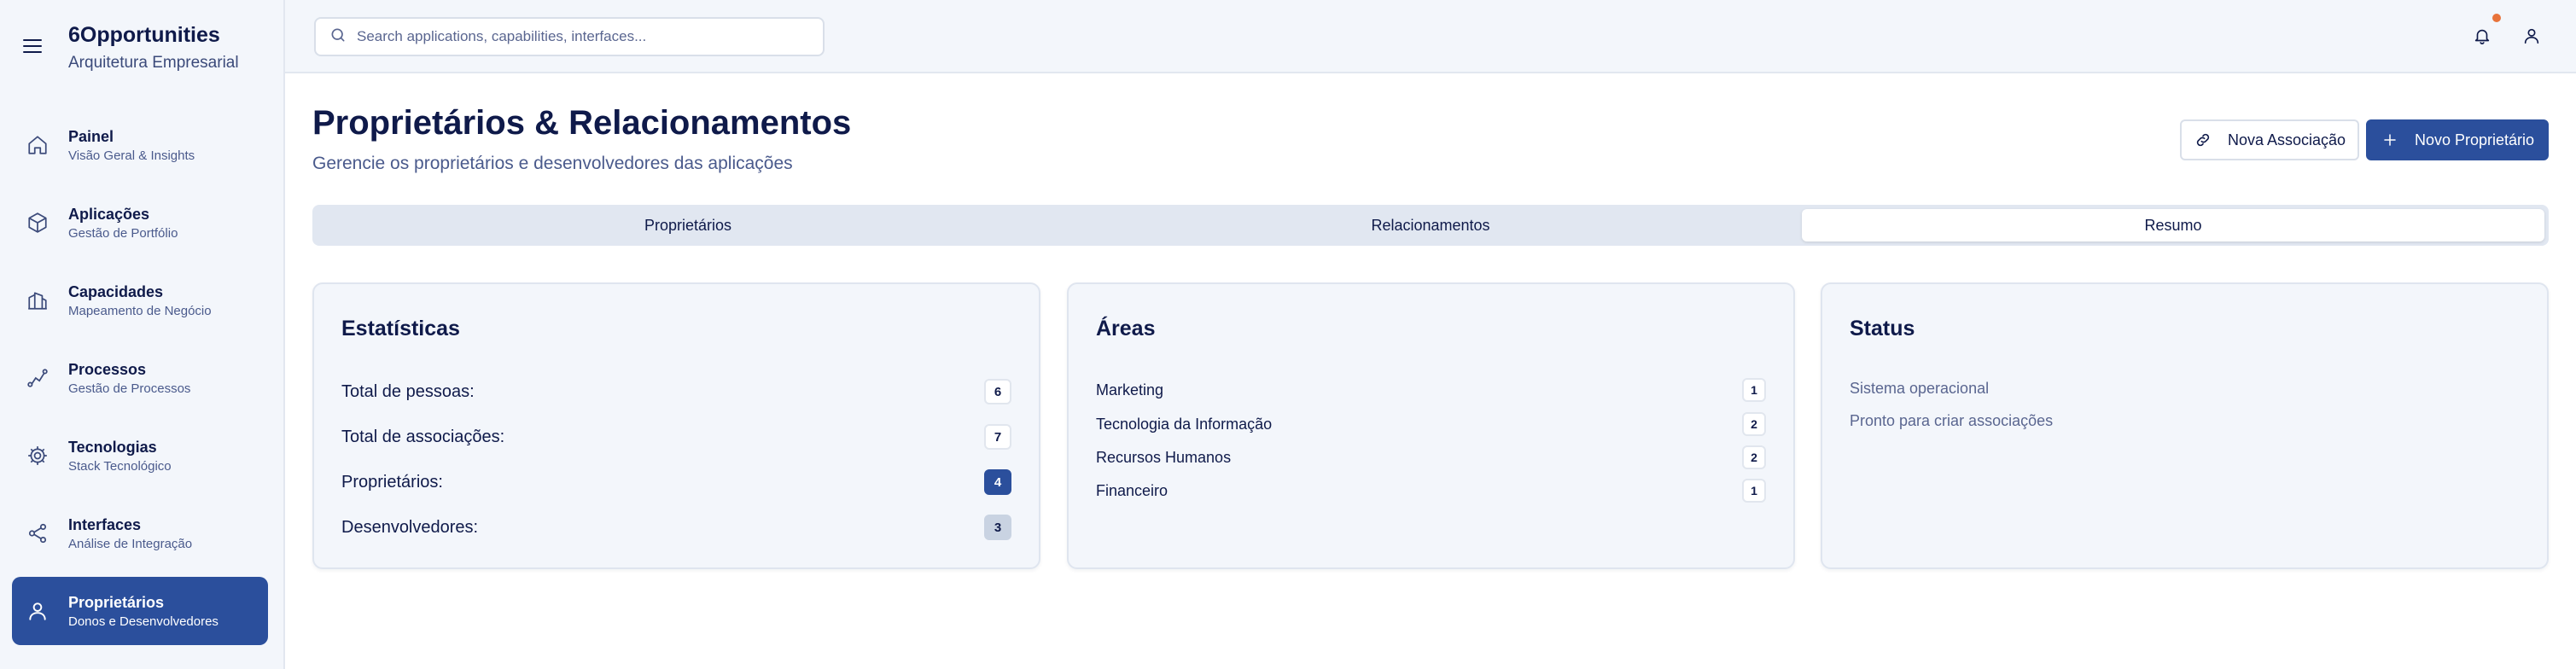 The image size is (2576, 669). I want to click on tabs: Proprietários Relacionamentos Resumo, so click(1430, 225).